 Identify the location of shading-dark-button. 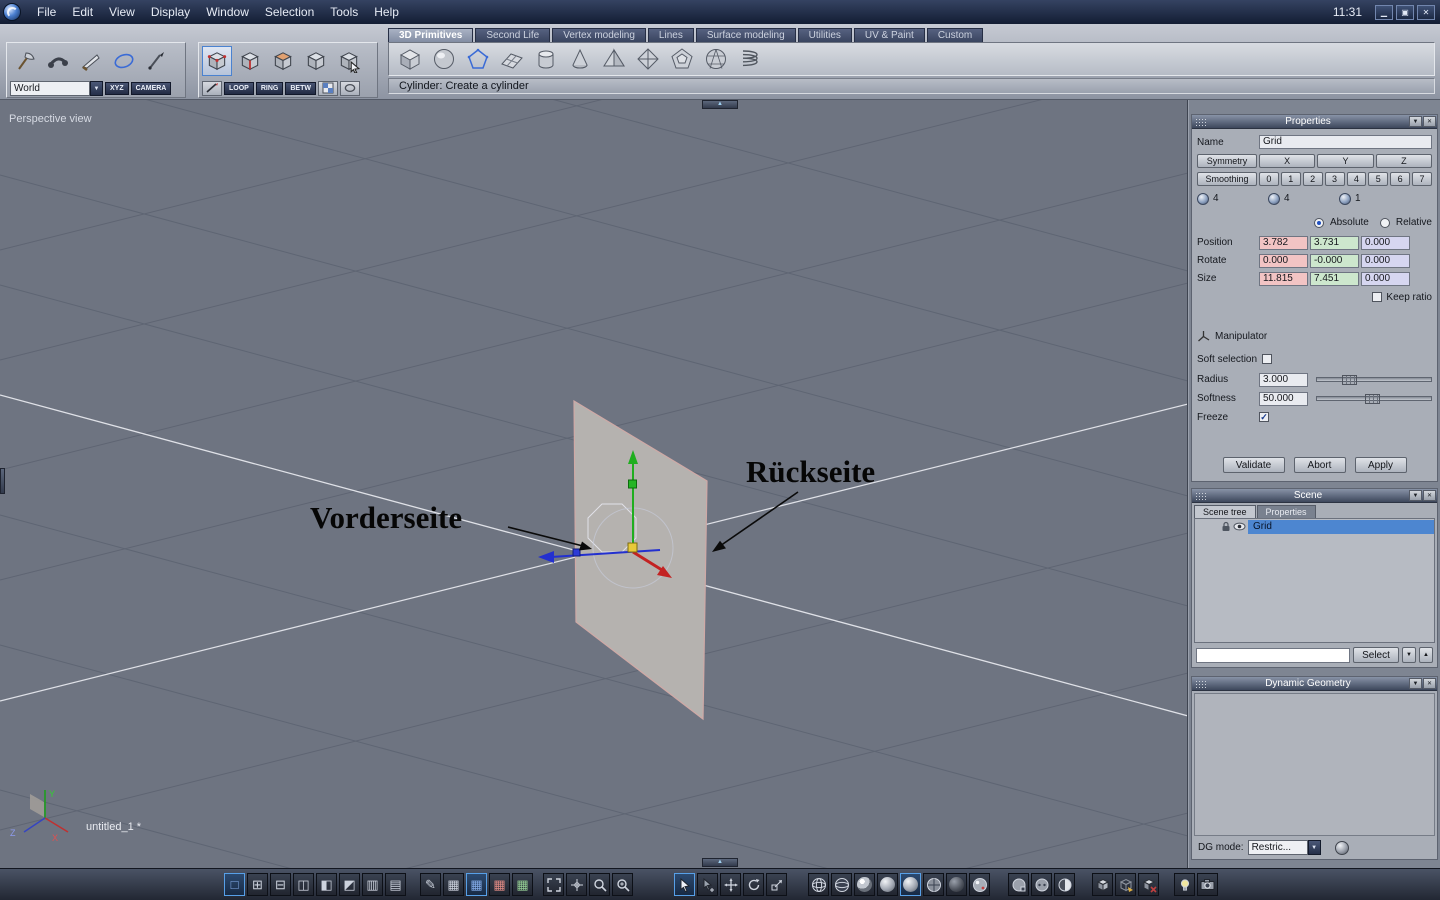
(956, 884).